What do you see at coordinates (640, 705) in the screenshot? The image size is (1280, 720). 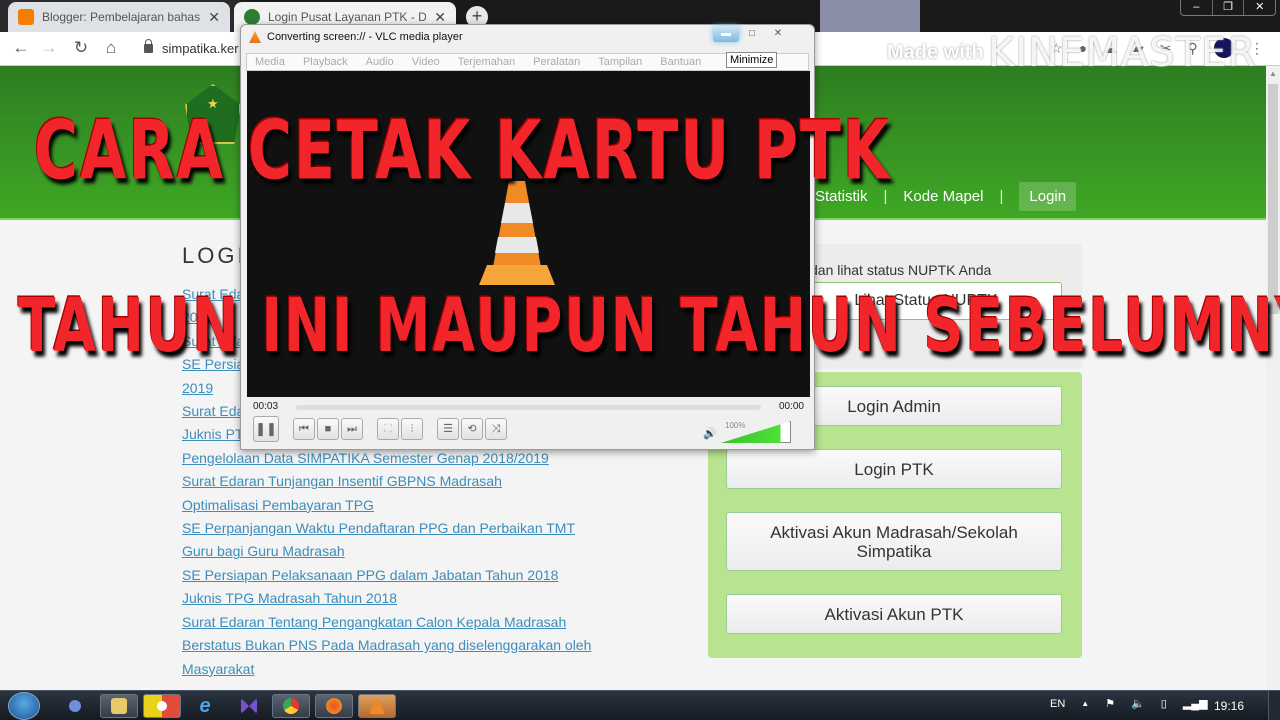 I see `windows-taskbar: e EN ▲ ⚑ 🔈 ▯ ▂▄▆ 19:16` at bounding box center [640, 705].